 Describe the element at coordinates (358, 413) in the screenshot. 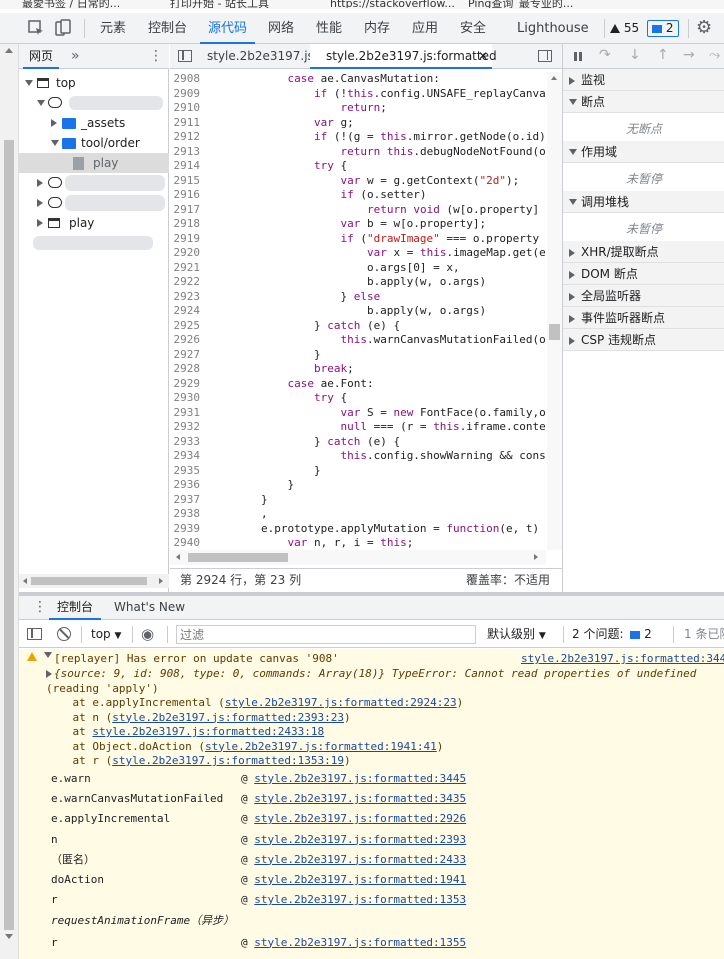

I see `code-line: 2931 var S = new FontFace(o.family,o.bu` at that location.